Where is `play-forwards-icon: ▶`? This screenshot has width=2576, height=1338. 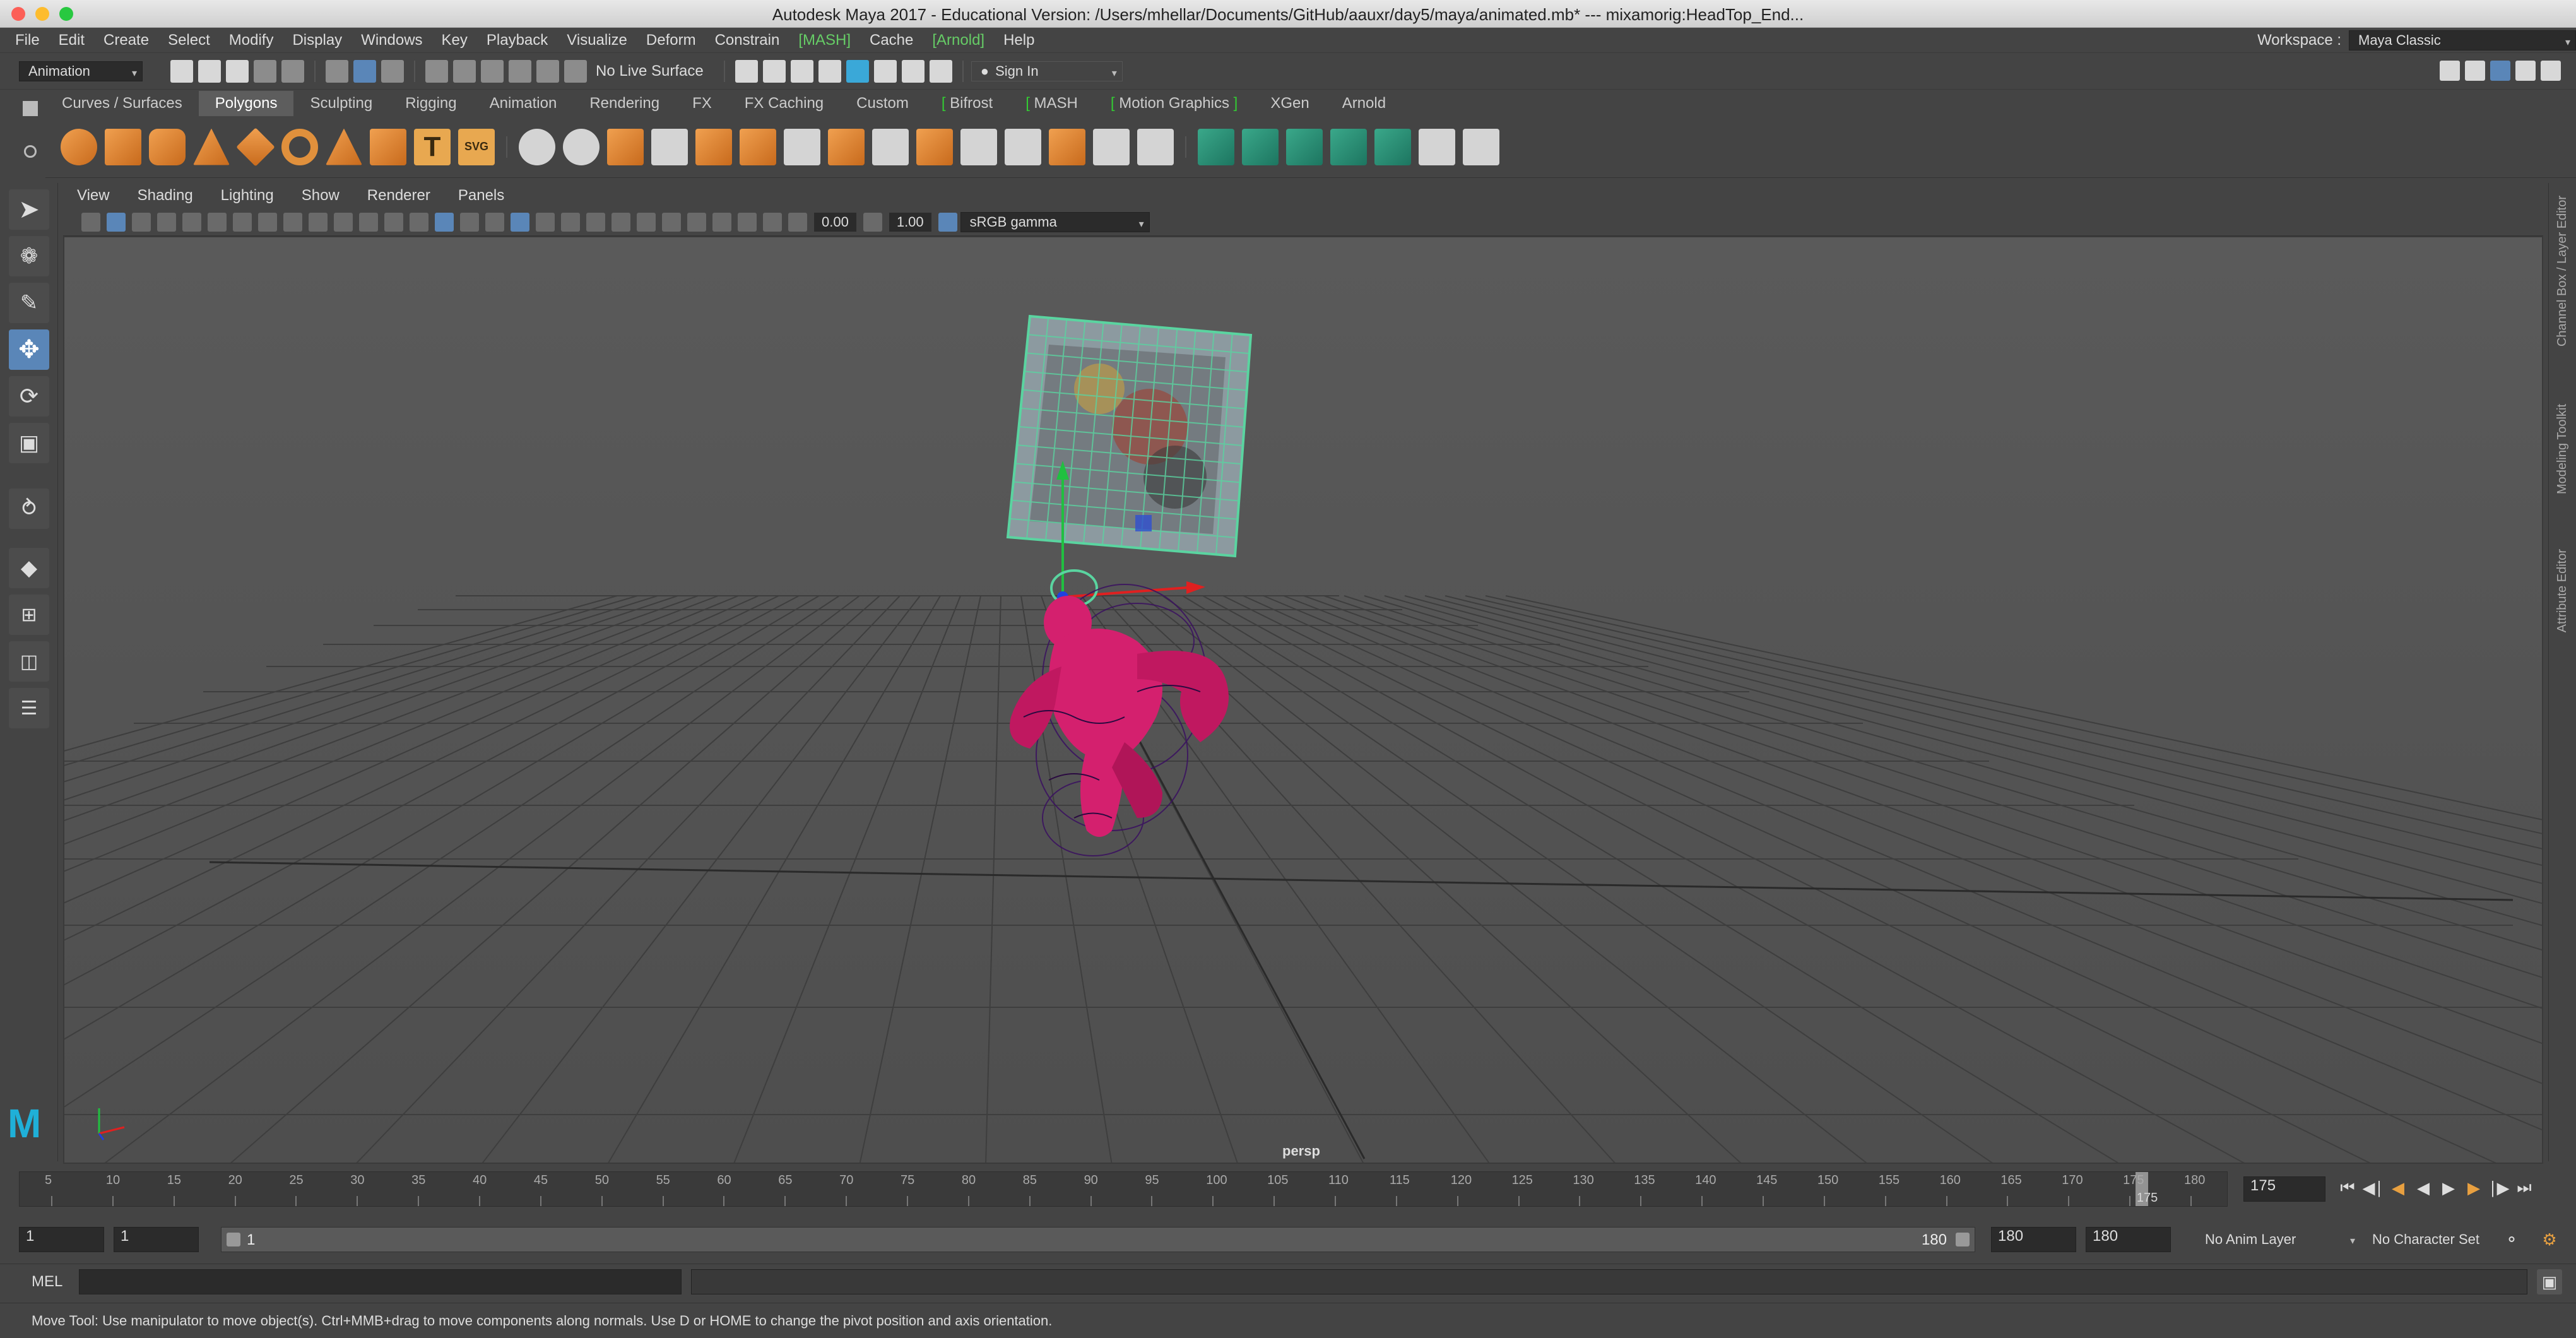
play-forwards-icon: ▶ is located at coordinates (2449, 1187).